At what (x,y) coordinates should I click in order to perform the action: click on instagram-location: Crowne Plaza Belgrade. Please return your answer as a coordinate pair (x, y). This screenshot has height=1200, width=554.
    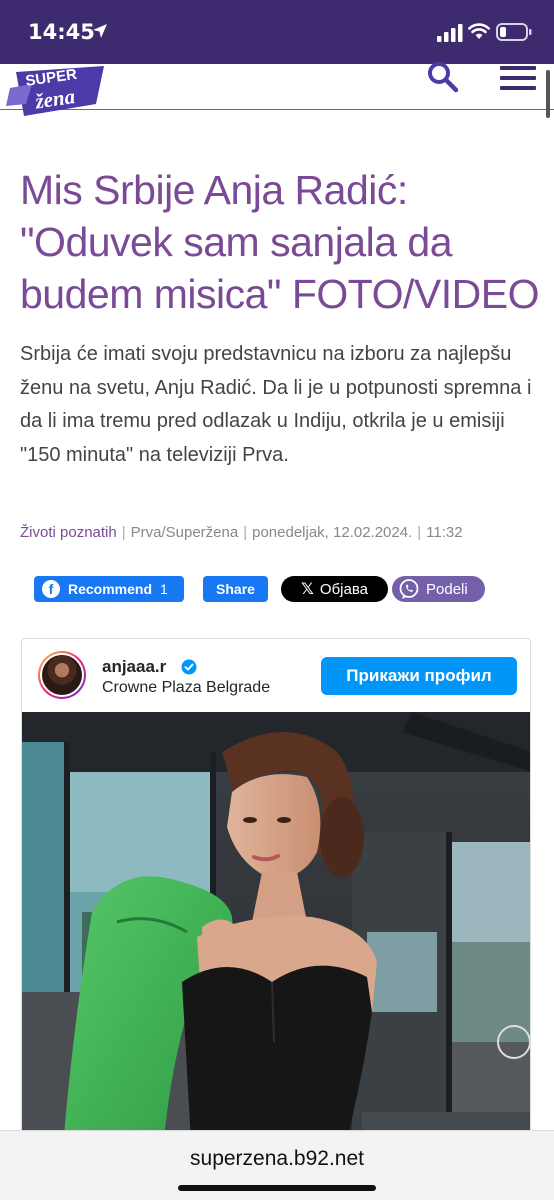
    Looking at the image, I should click on (186, 688).